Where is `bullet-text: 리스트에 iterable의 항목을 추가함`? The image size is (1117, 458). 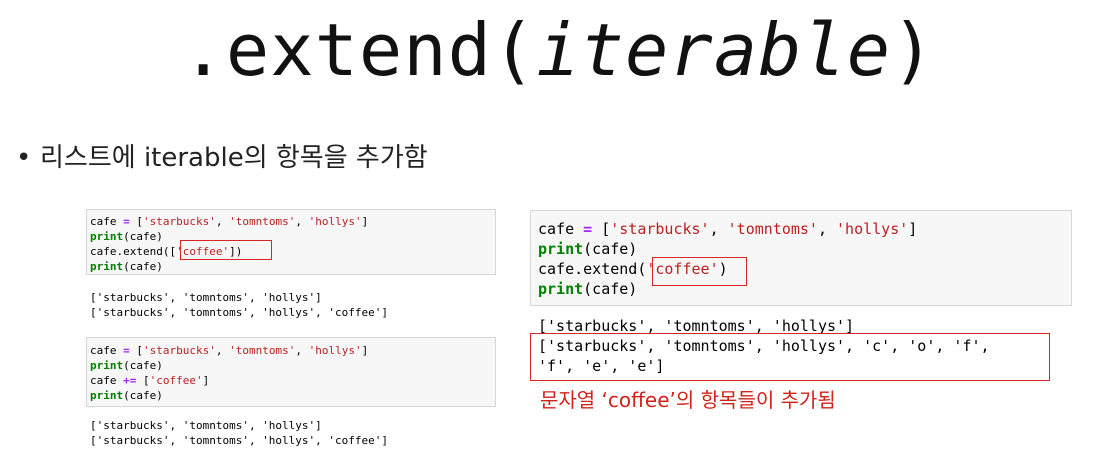 bullet-text: 리스트에 iterable의 항목을 추가함 is located at coordinates (234, 158).